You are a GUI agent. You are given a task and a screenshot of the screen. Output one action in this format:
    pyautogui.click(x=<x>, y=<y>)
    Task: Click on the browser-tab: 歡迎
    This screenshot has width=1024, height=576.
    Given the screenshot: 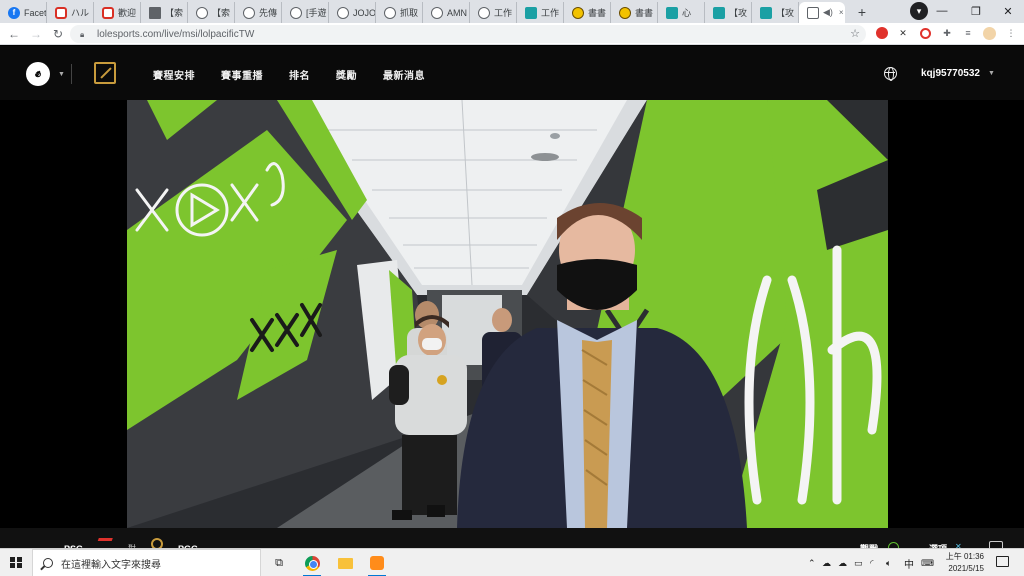 What is the action you would take?
    pyautogui.click(x=117, y=12)
    